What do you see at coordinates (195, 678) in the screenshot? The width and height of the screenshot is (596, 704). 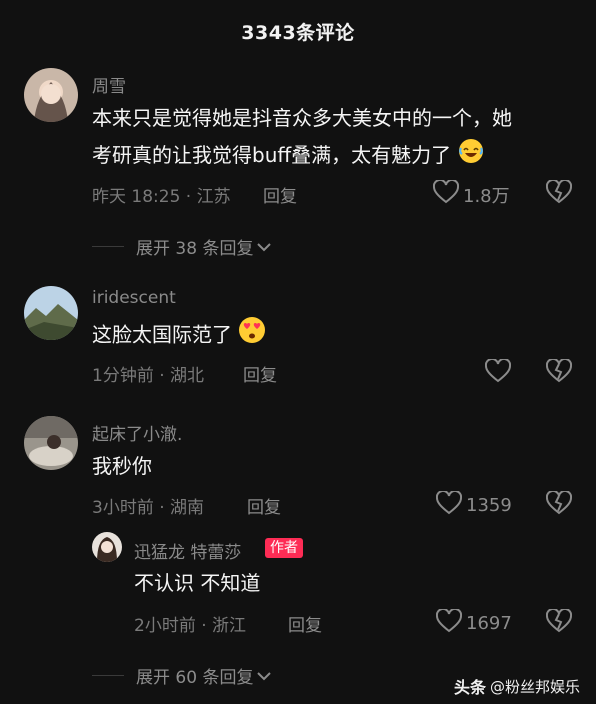 I see `expand-replies-label: 展开 60 条回复` at bounding box center [195, 678].